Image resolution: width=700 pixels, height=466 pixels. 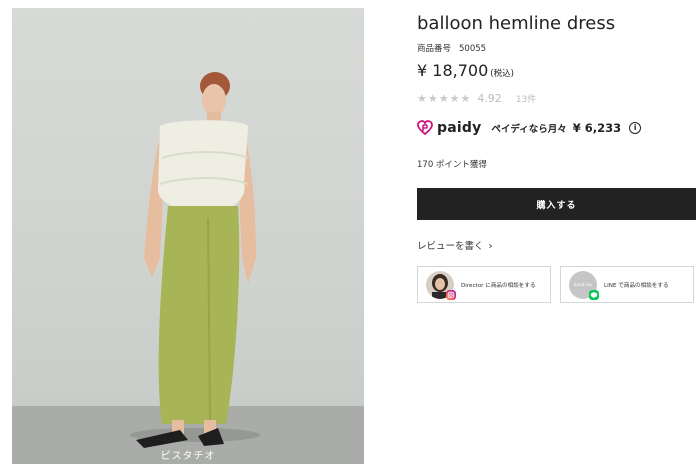 What do you see at coordinates (425, 128) in the screenshot?
I see `paidy-logo-icon` at bounding box center [425, 128].